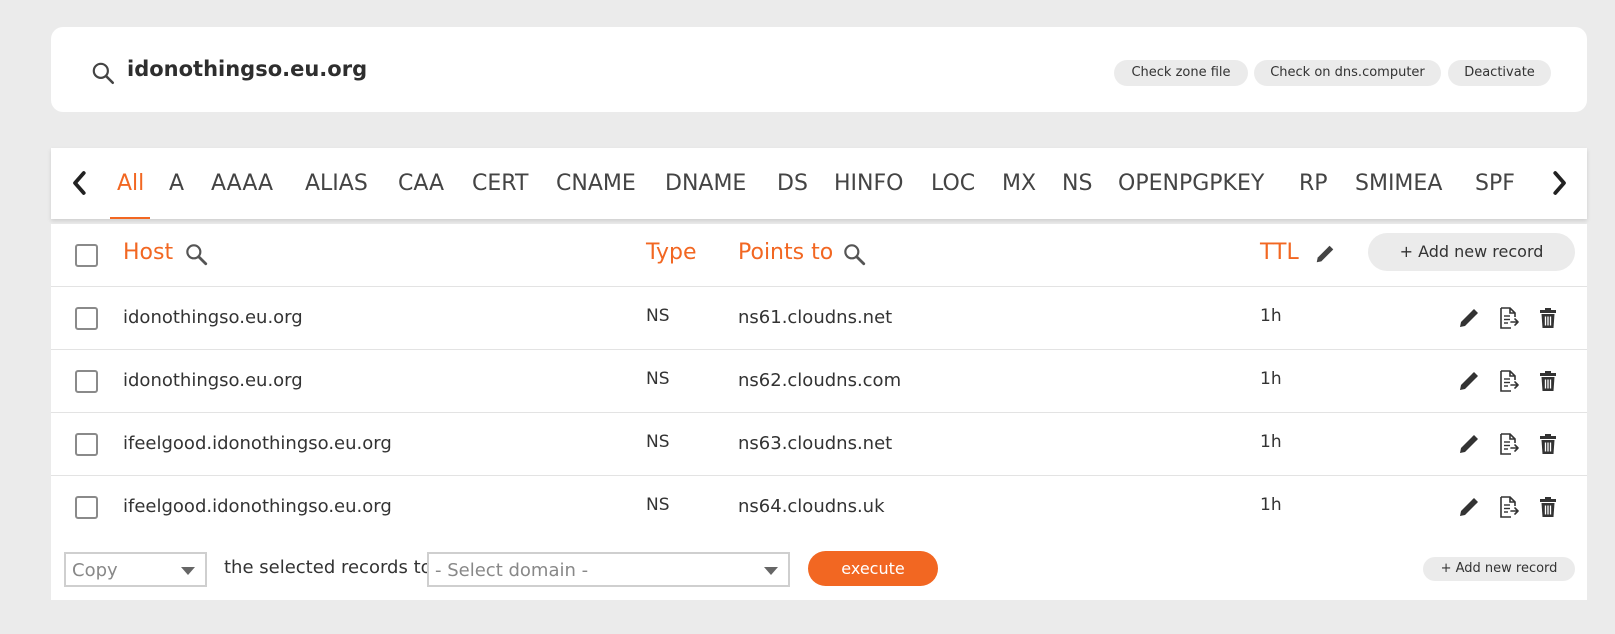  Describe the element at coordinates (705, 183) in the screenshot. I see `tab-dname: DNAME` at that location.